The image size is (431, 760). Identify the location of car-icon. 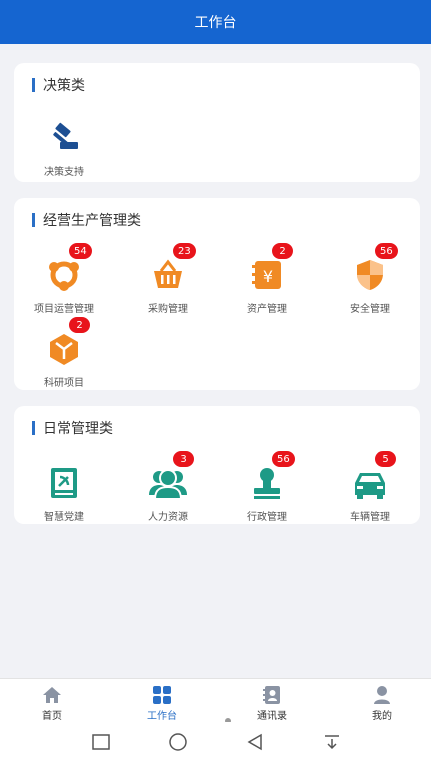
(370, 483).